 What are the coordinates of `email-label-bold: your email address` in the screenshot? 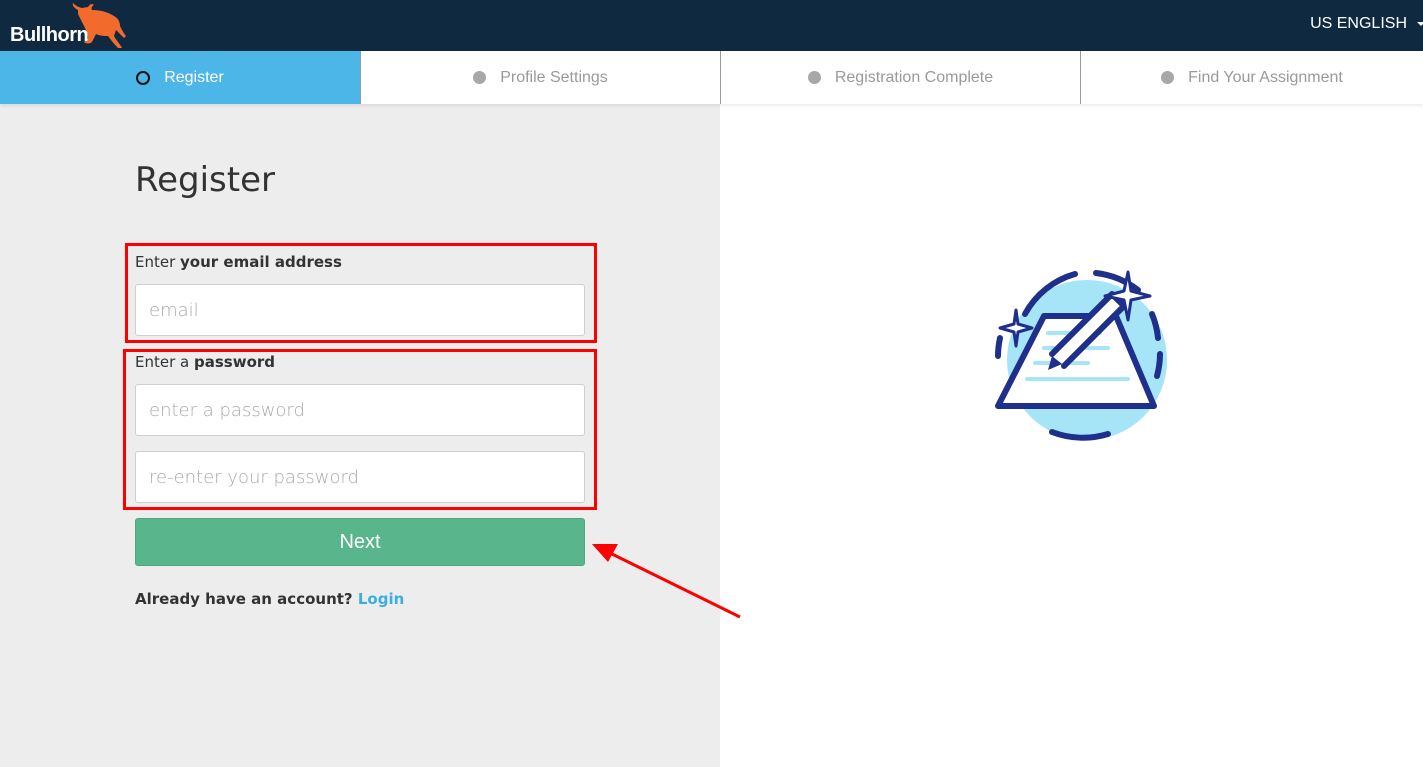 It's located at (261, 262).